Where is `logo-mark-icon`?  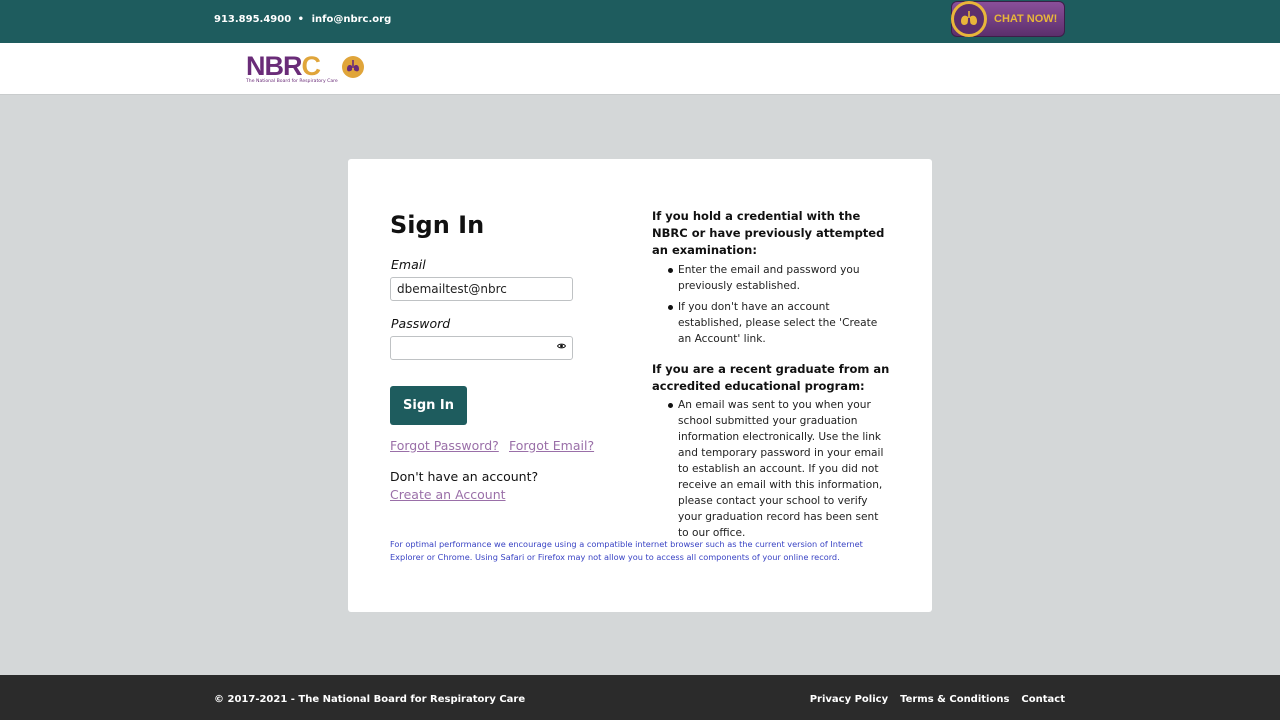 logo-mark-icon is located at coordinates (353, 67).